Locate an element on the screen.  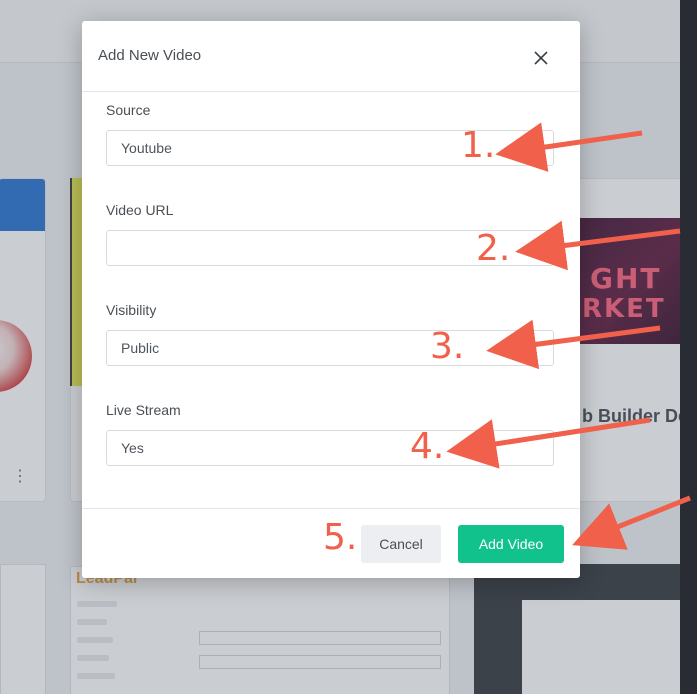
step-number-2: 2. is located at coordinates (493, 248).